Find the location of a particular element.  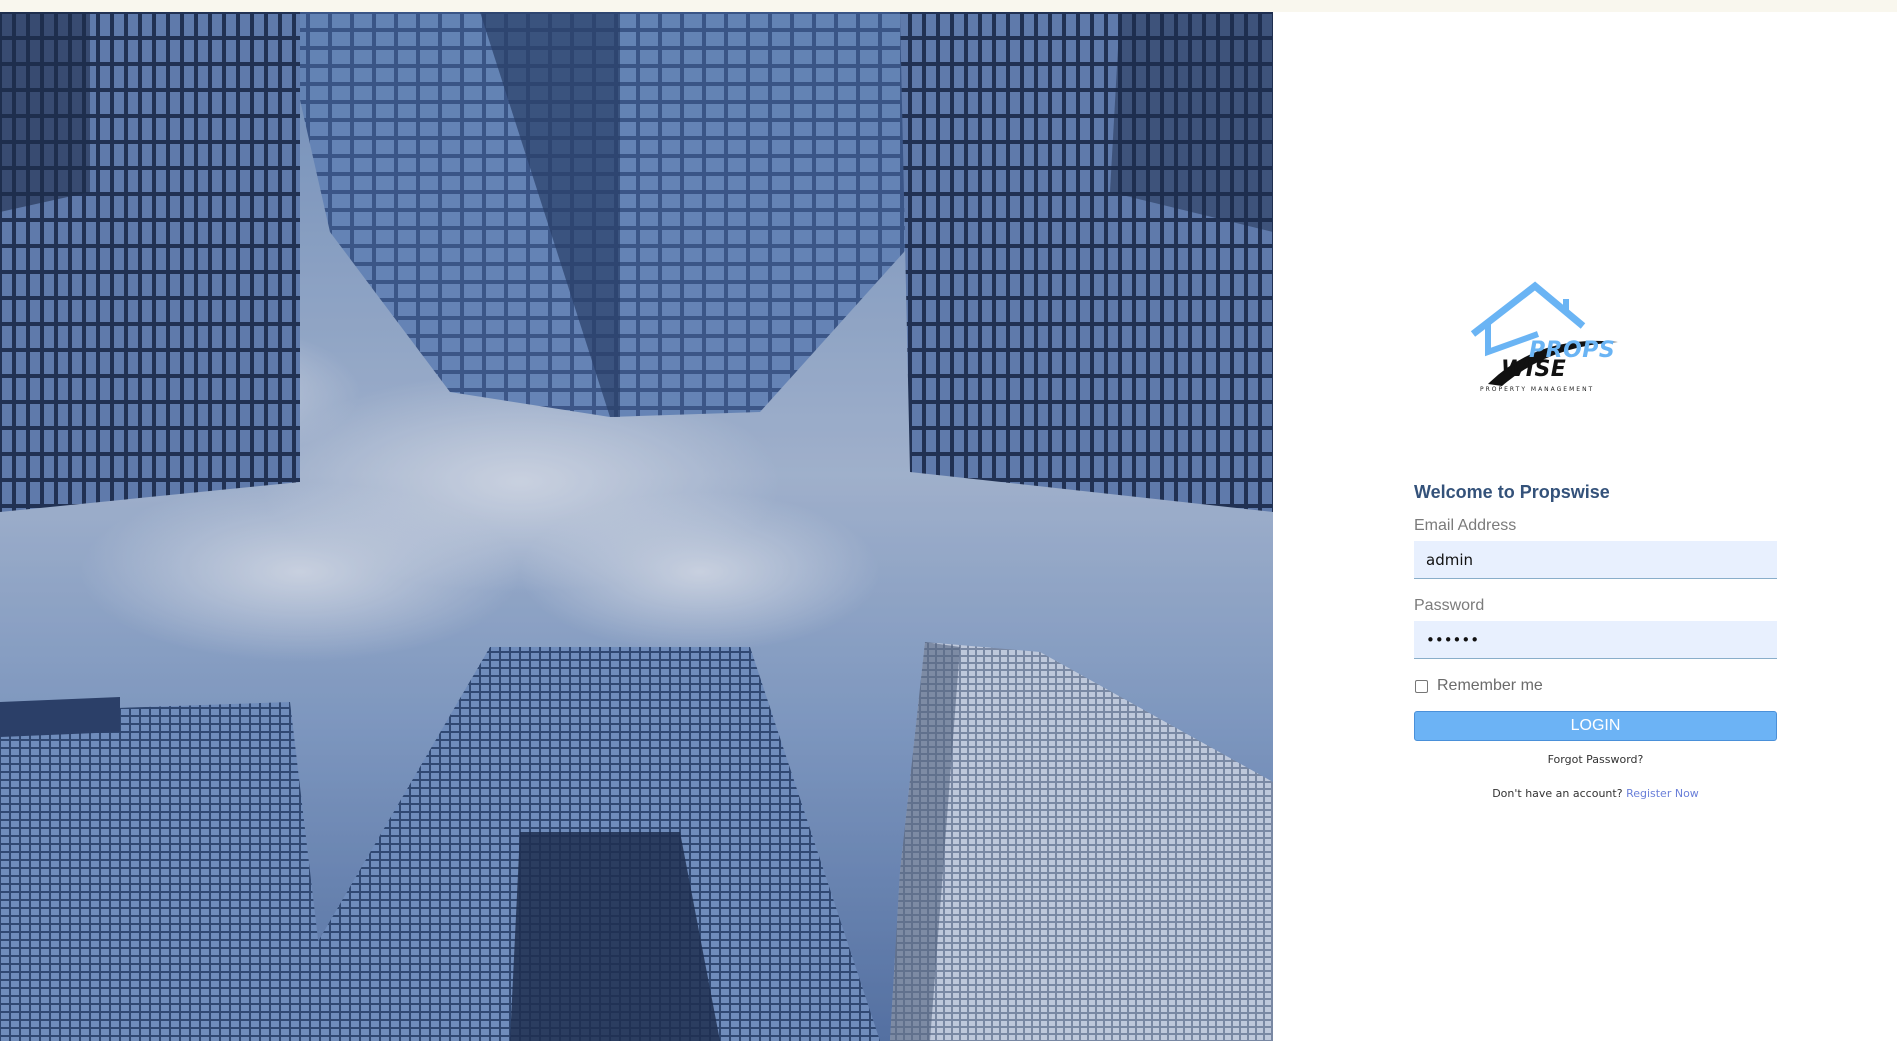

email-field: admin is located at coordinates (1595, 560).